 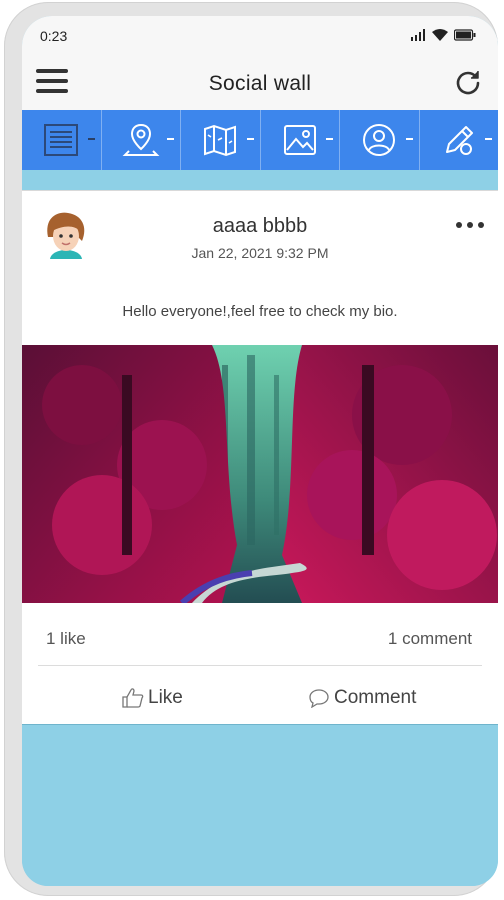 I want to click on refresh-icon, so click(x=468, y=82).